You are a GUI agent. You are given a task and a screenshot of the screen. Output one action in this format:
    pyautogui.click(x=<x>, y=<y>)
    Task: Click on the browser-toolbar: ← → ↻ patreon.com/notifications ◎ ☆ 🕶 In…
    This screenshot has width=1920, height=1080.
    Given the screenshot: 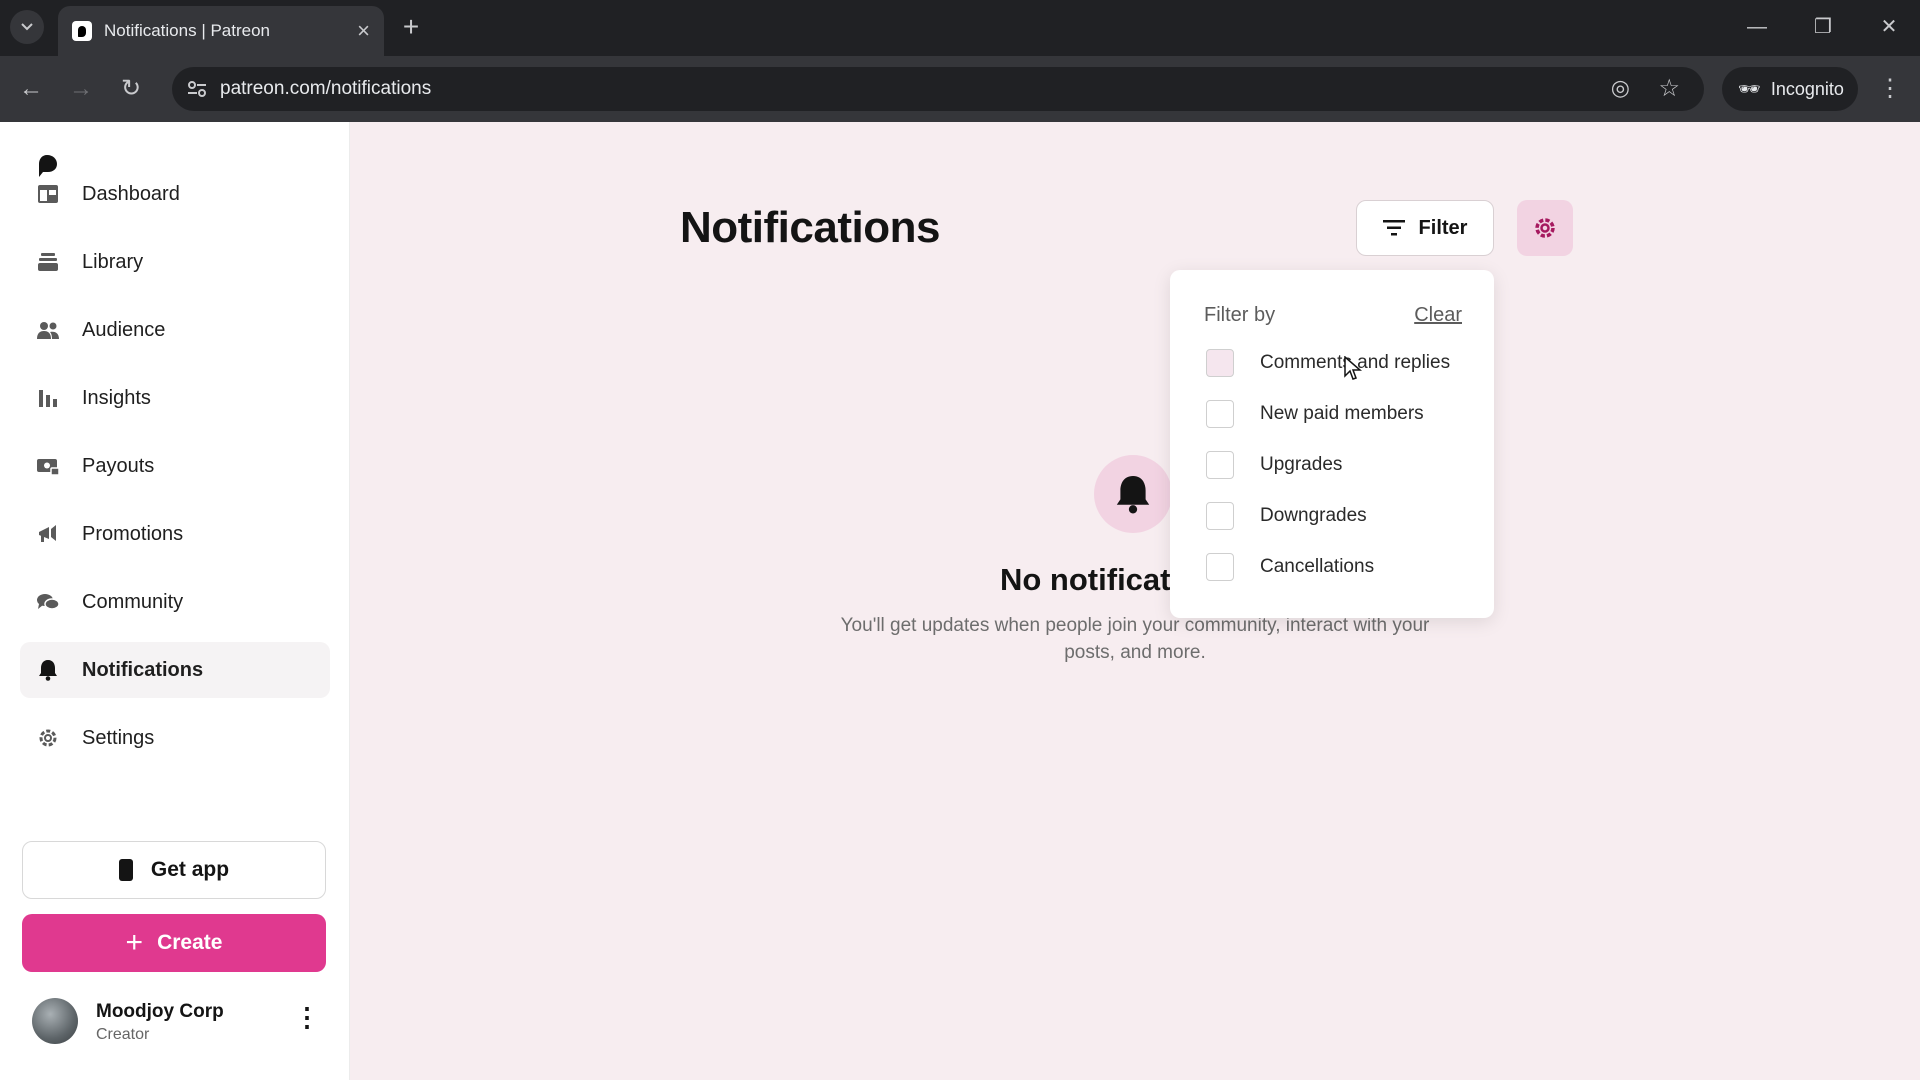 What is the action you would take?
    pyautogui.click(x=960, y=89)
    